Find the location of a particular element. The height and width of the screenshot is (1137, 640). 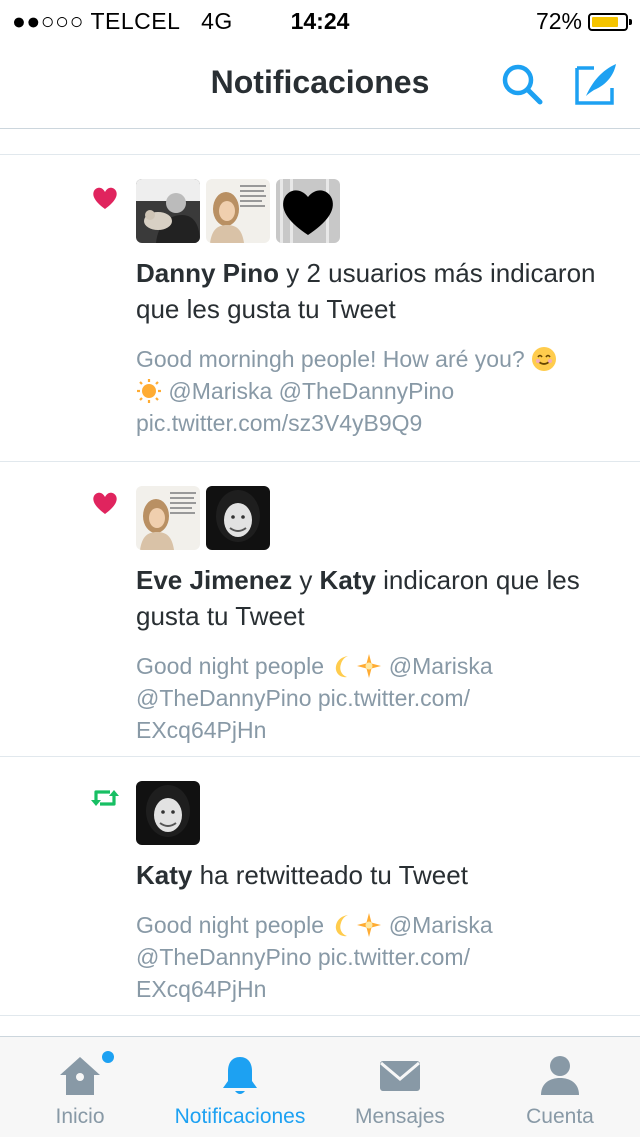

retweet-icon is located at coordinates (105, 798).